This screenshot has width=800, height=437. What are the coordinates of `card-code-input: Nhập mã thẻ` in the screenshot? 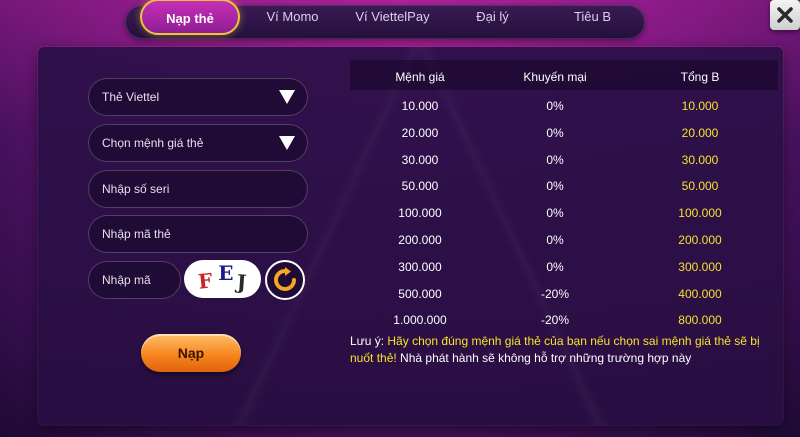 It's located at (198, 234).